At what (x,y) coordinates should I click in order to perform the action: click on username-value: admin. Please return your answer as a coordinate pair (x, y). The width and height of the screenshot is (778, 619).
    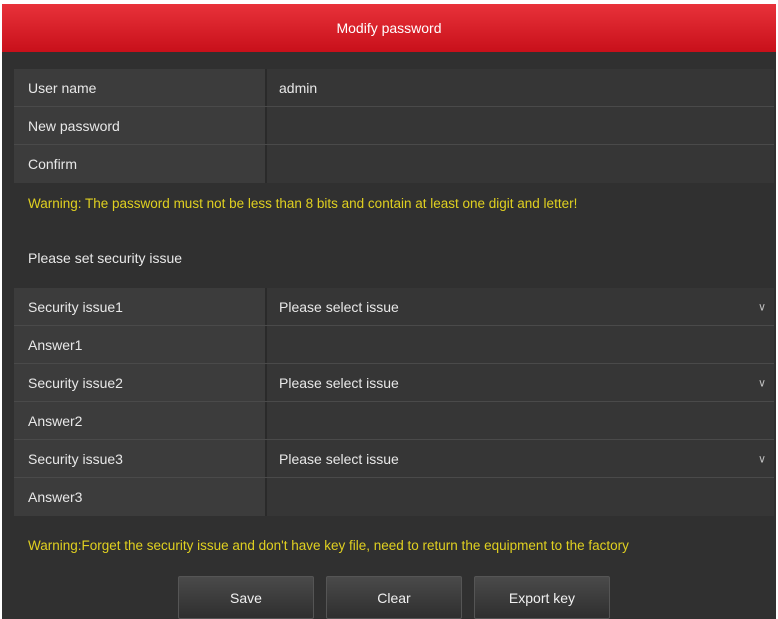
    Looking at the image, I should click on (520, 87).